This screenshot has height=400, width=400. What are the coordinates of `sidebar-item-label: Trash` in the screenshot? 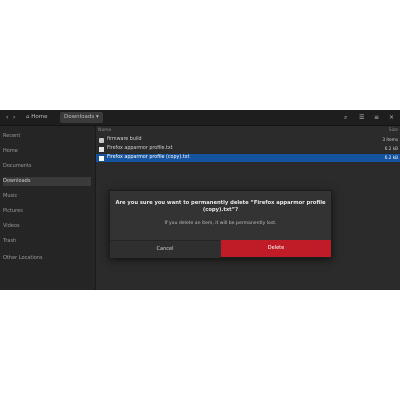 It's located at (10, 241).